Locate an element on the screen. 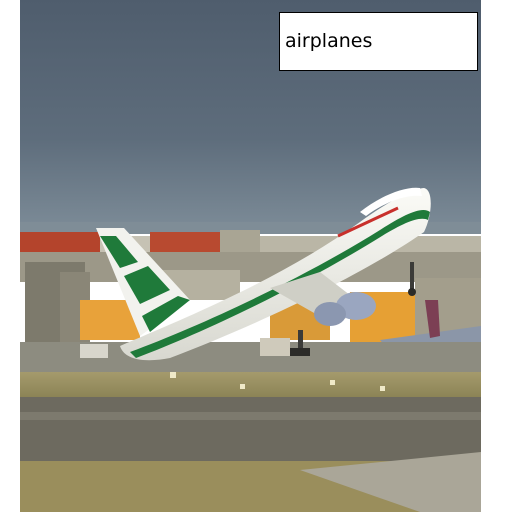 This screenshot has width=512, height=512. runway is located at coordinates (250, 429).